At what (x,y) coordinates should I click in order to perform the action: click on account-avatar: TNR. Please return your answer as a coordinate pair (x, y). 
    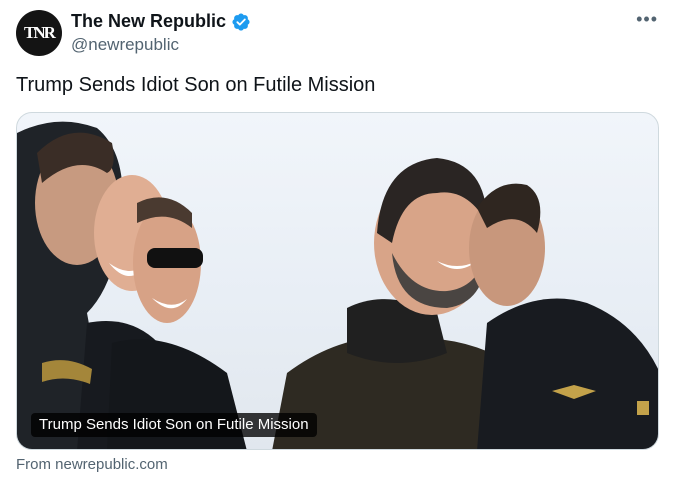
    Looking at the image, I should click on (39, 33).